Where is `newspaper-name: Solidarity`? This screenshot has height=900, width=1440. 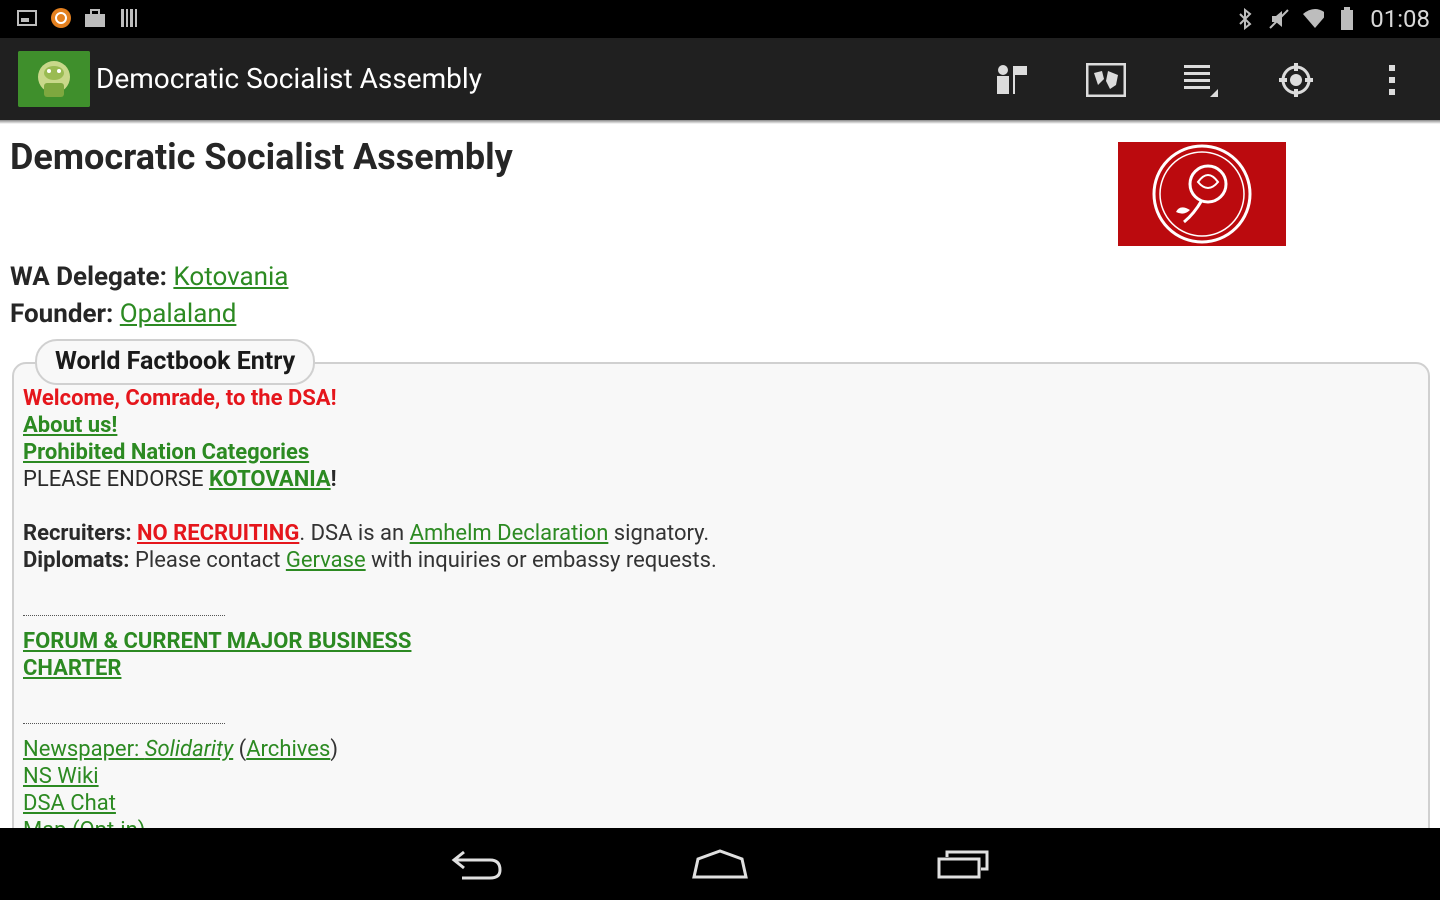
newspaper-name: Solidarity is located at coordinates (189, 749).